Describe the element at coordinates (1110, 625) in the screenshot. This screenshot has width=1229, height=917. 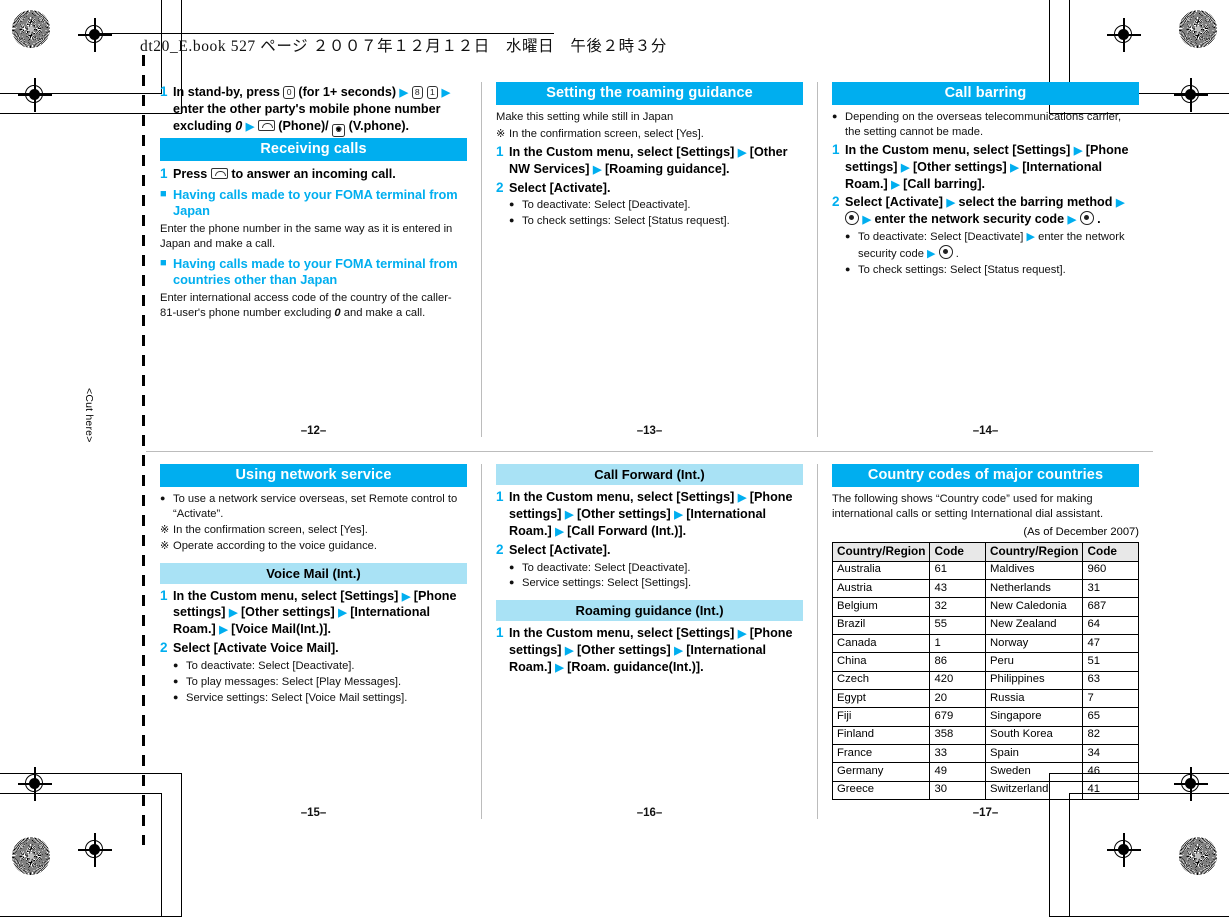
I see `country-code-cell: 64` at that location.